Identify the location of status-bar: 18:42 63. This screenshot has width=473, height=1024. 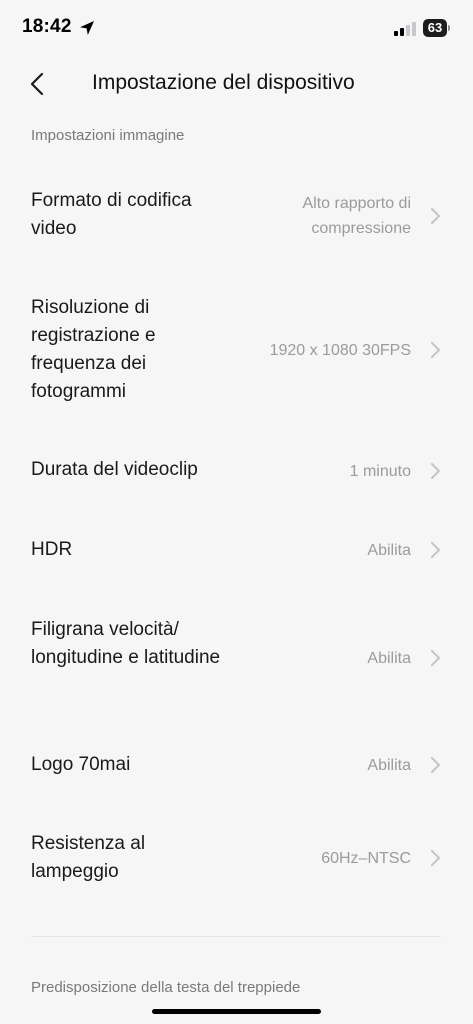
(236, 28).